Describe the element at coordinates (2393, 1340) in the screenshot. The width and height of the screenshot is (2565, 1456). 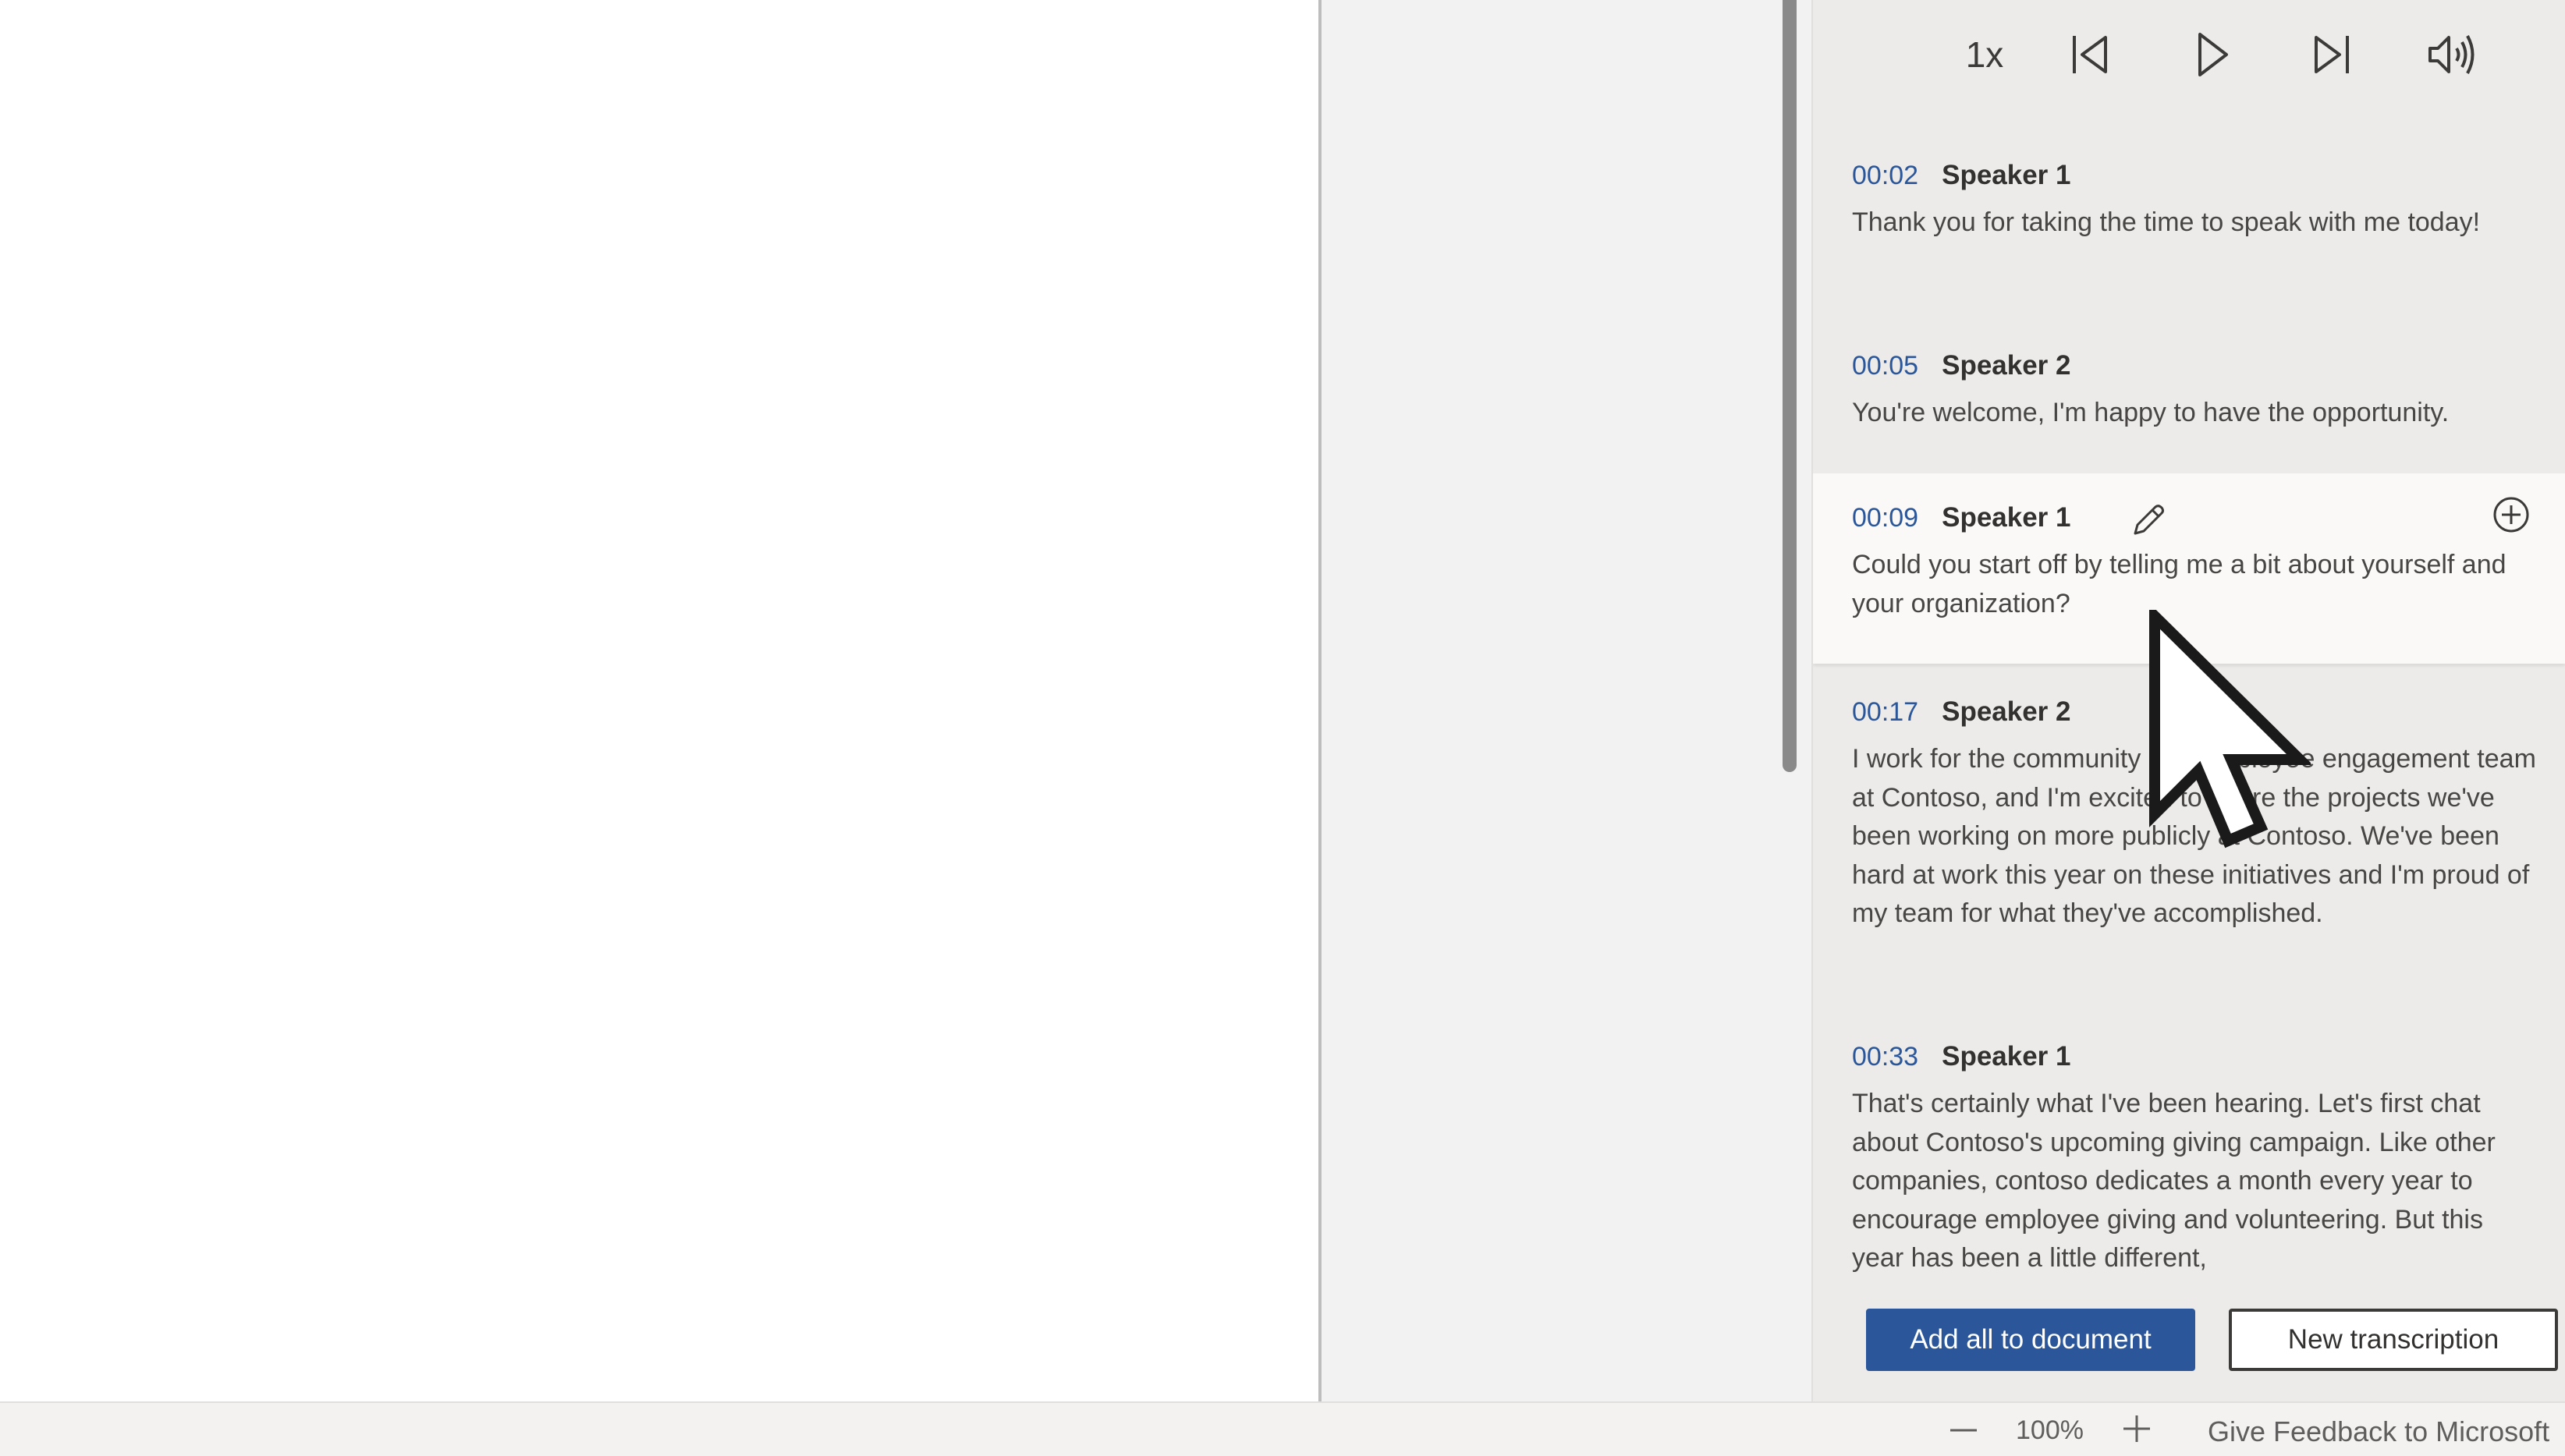
I see `new-transcription-button: New transcription` at that location.